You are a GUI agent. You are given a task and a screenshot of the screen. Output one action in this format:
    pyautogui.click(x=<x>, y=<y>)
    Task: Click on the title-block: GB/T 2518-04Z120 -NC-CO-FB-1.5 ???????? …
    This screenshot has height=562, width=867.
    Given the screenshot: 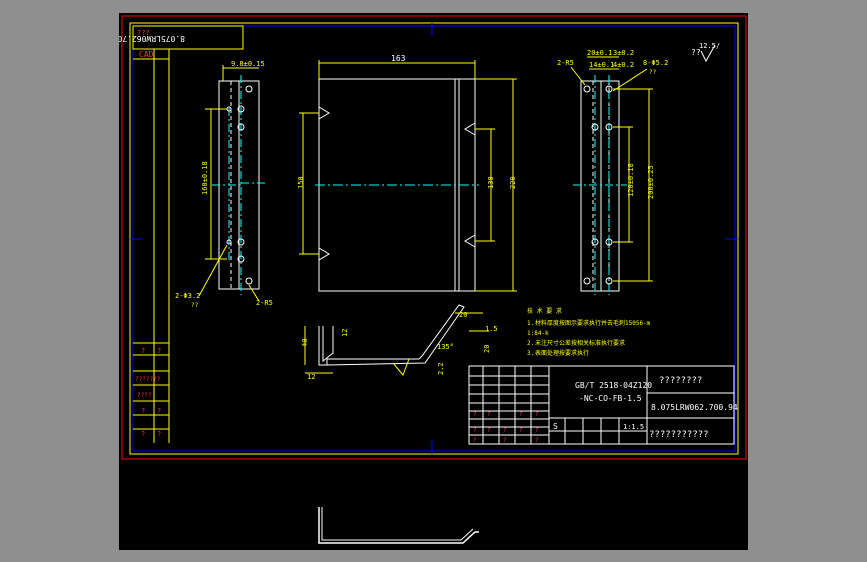 What is the action you would take?
    pyautogui.click(x=603, y=405)
    